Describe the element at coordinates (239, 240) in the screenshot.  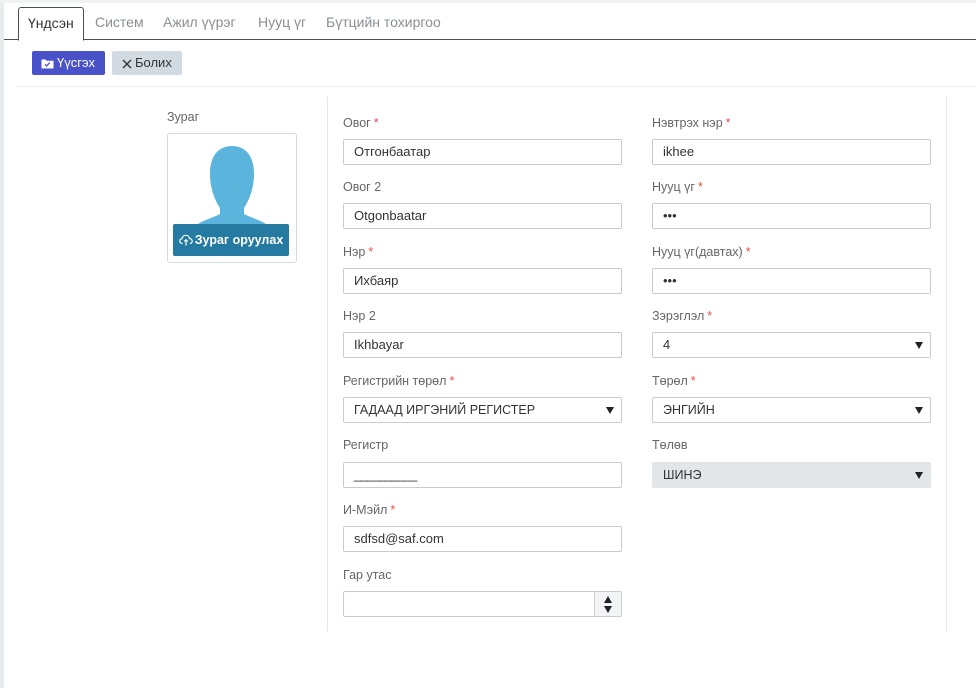
I see `upload-photo-label: Зураг оруулах` at that location.